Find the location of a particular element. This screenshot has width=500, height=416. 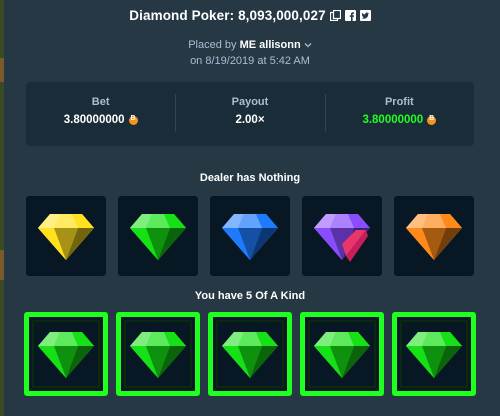

bet-stat: Bet 3.80000000 is located at coordinates (100, 114).